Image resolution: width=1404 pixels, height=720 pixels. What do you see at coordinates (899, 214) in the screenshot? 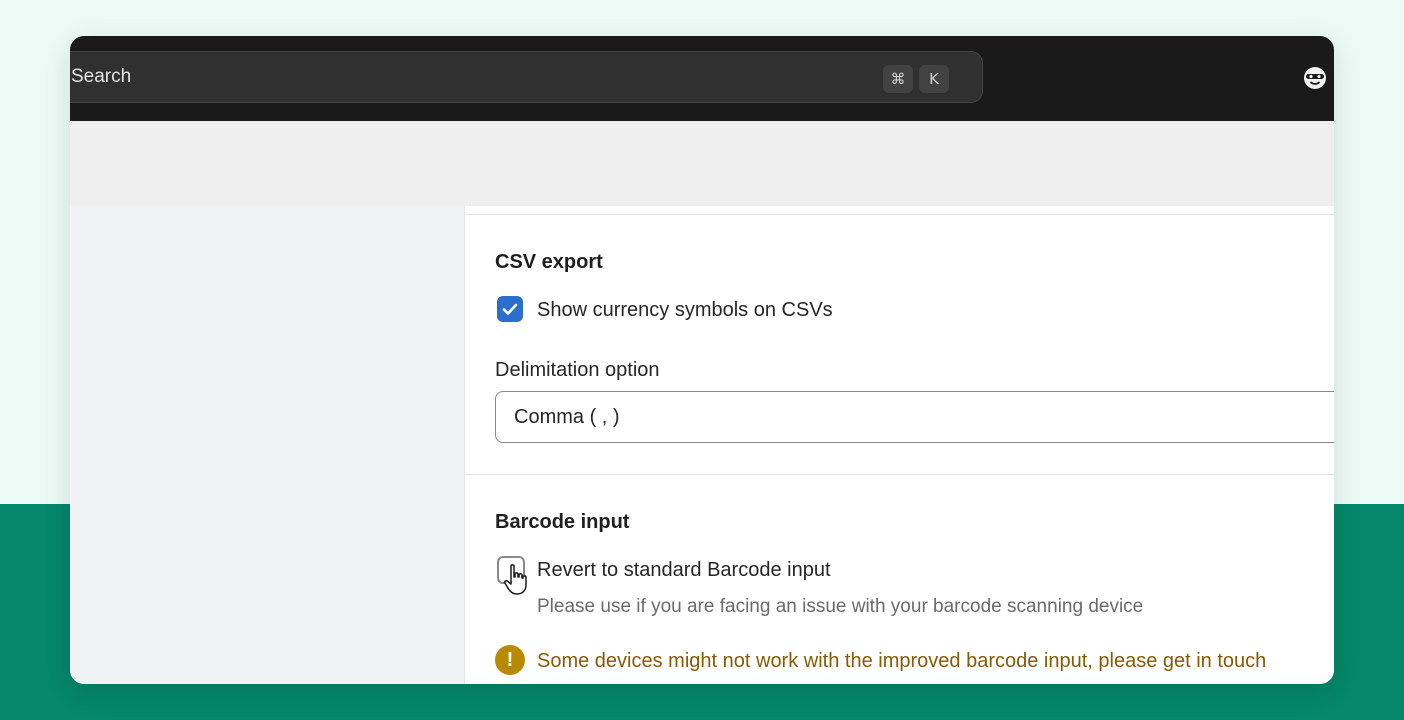
I see `card-top-divider` at bounding box center [899, 214].